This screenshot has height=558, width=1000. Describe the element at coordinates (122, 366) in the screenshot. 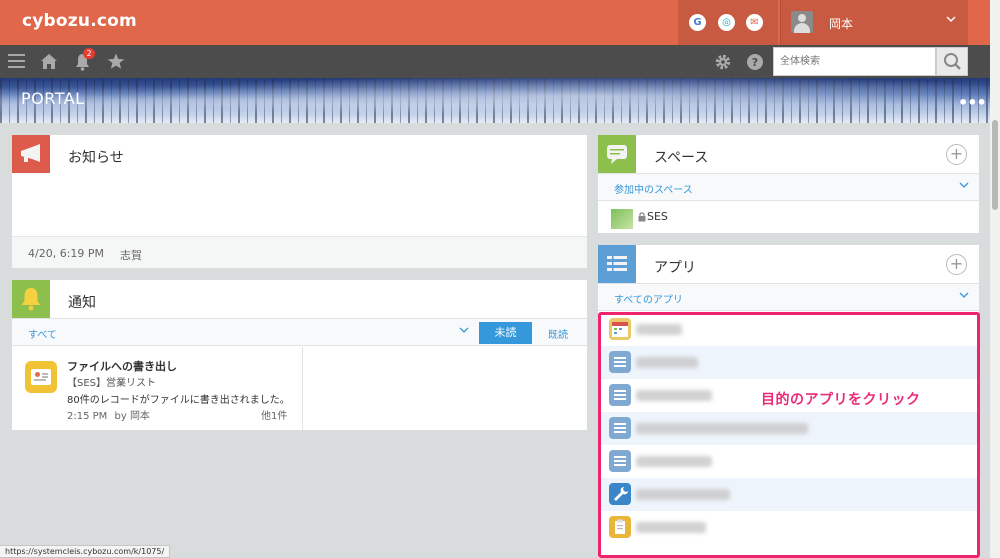

I see `notification-title: ファイルへの書き出し` at that location.